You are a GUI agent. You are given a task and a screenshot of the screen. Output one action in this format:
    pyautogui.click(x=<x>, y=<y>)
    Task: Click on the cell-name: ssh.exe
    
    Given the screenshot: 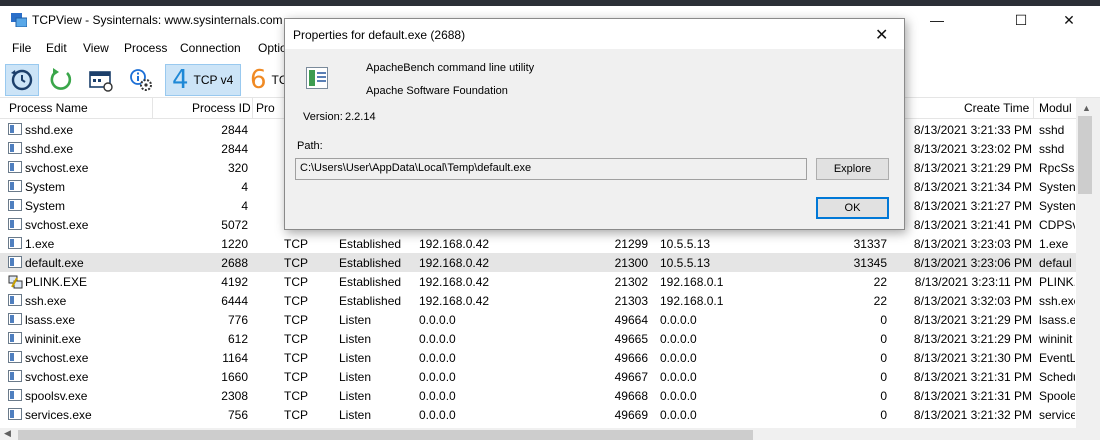 What is the action you would take?
    pyautogui.click(x=46, y=301)
    